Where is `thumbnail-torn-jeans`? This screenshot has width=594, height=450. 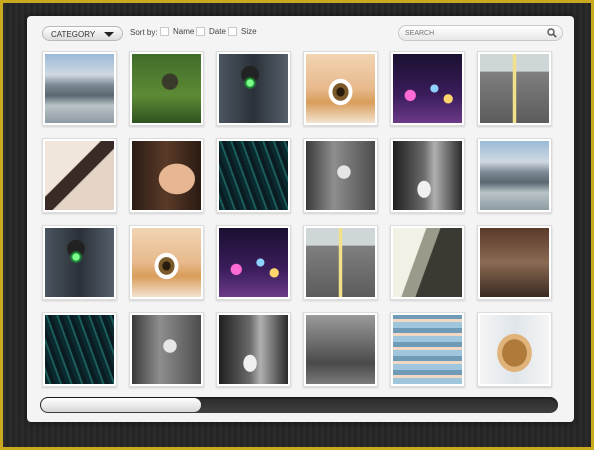 thumbnail-torn-jeans is located at coordinates (427, 349).